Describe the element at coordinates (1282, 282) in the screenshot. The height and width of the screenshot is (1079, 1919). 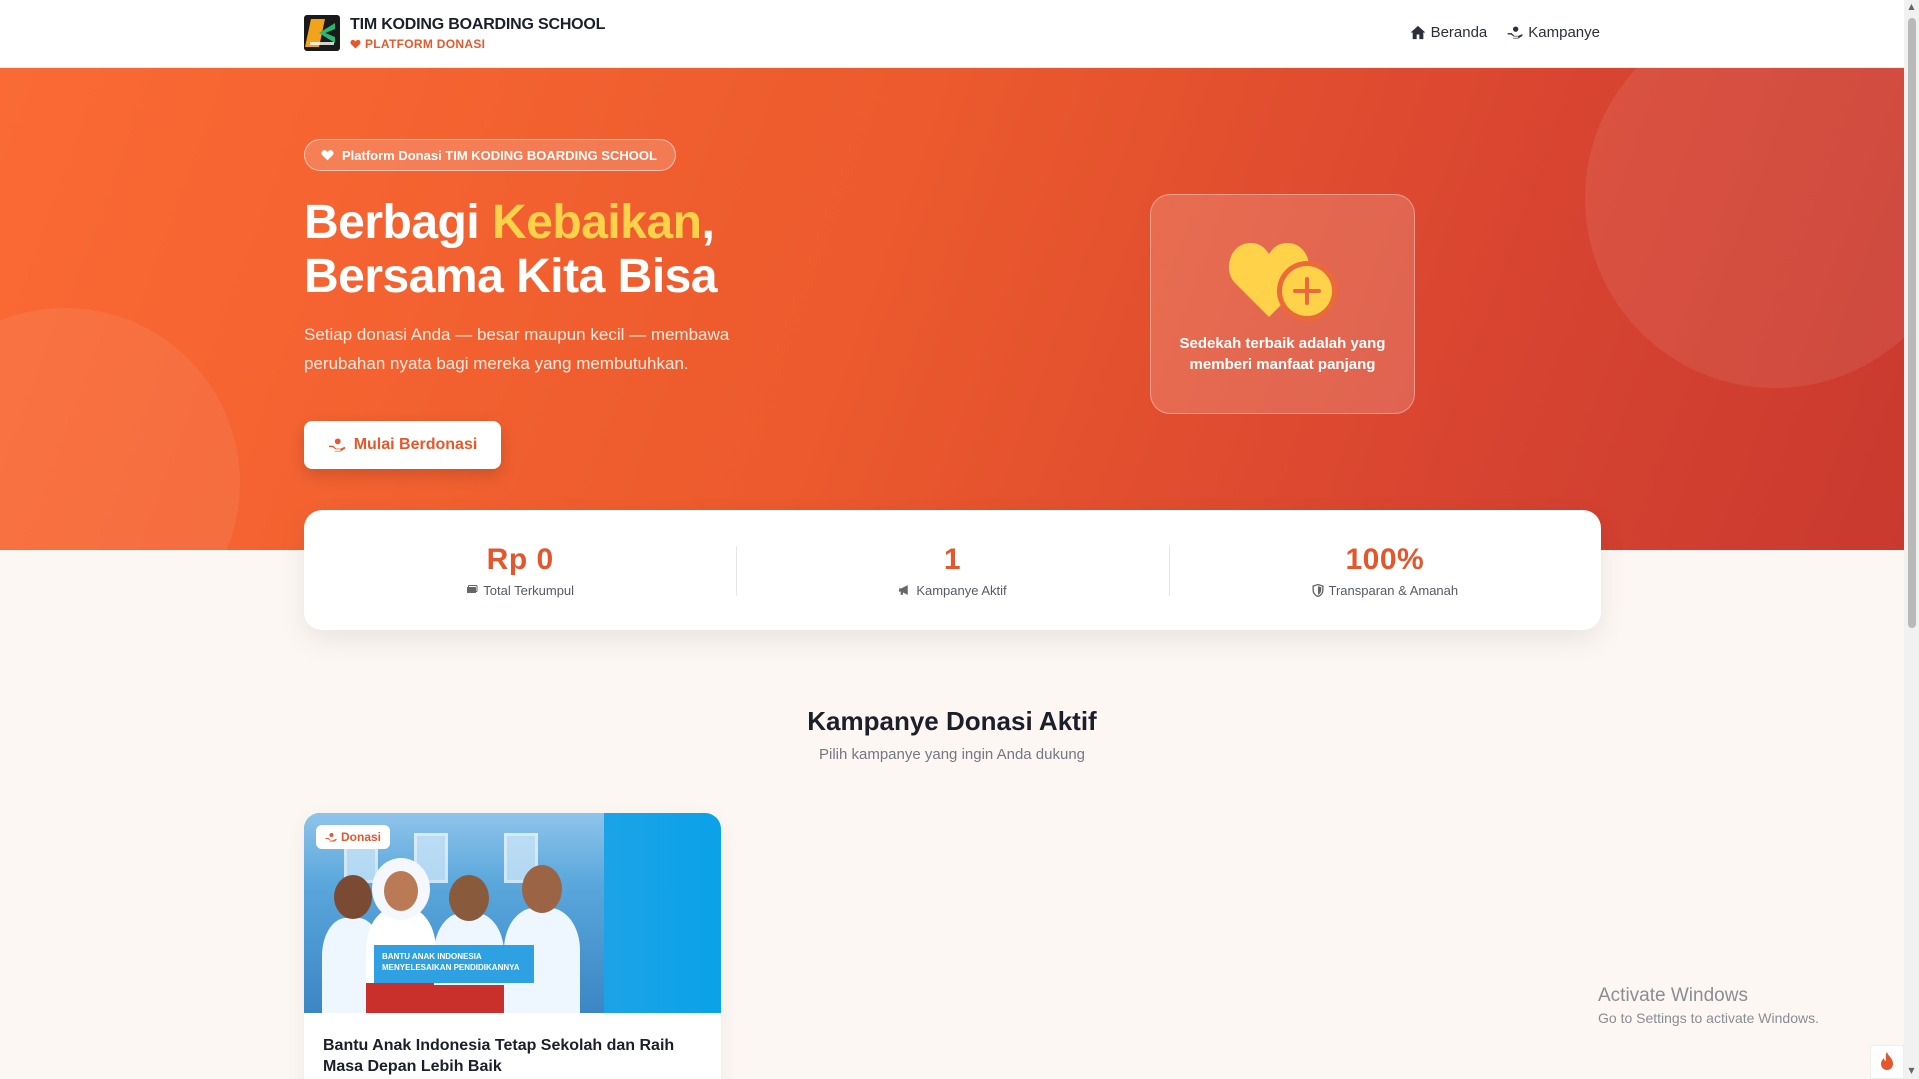
I see `heart-plus-icon` at that location.